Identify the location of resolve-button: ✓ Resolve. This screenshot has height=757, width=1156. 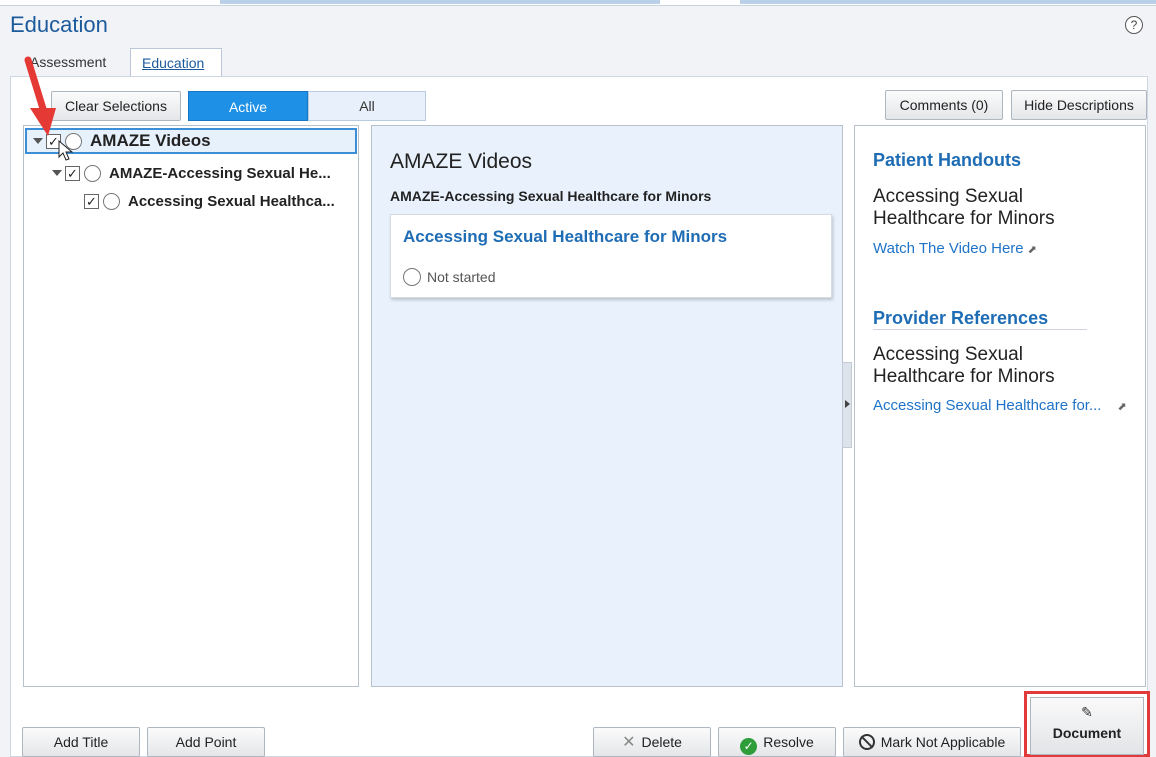
(777, 742).